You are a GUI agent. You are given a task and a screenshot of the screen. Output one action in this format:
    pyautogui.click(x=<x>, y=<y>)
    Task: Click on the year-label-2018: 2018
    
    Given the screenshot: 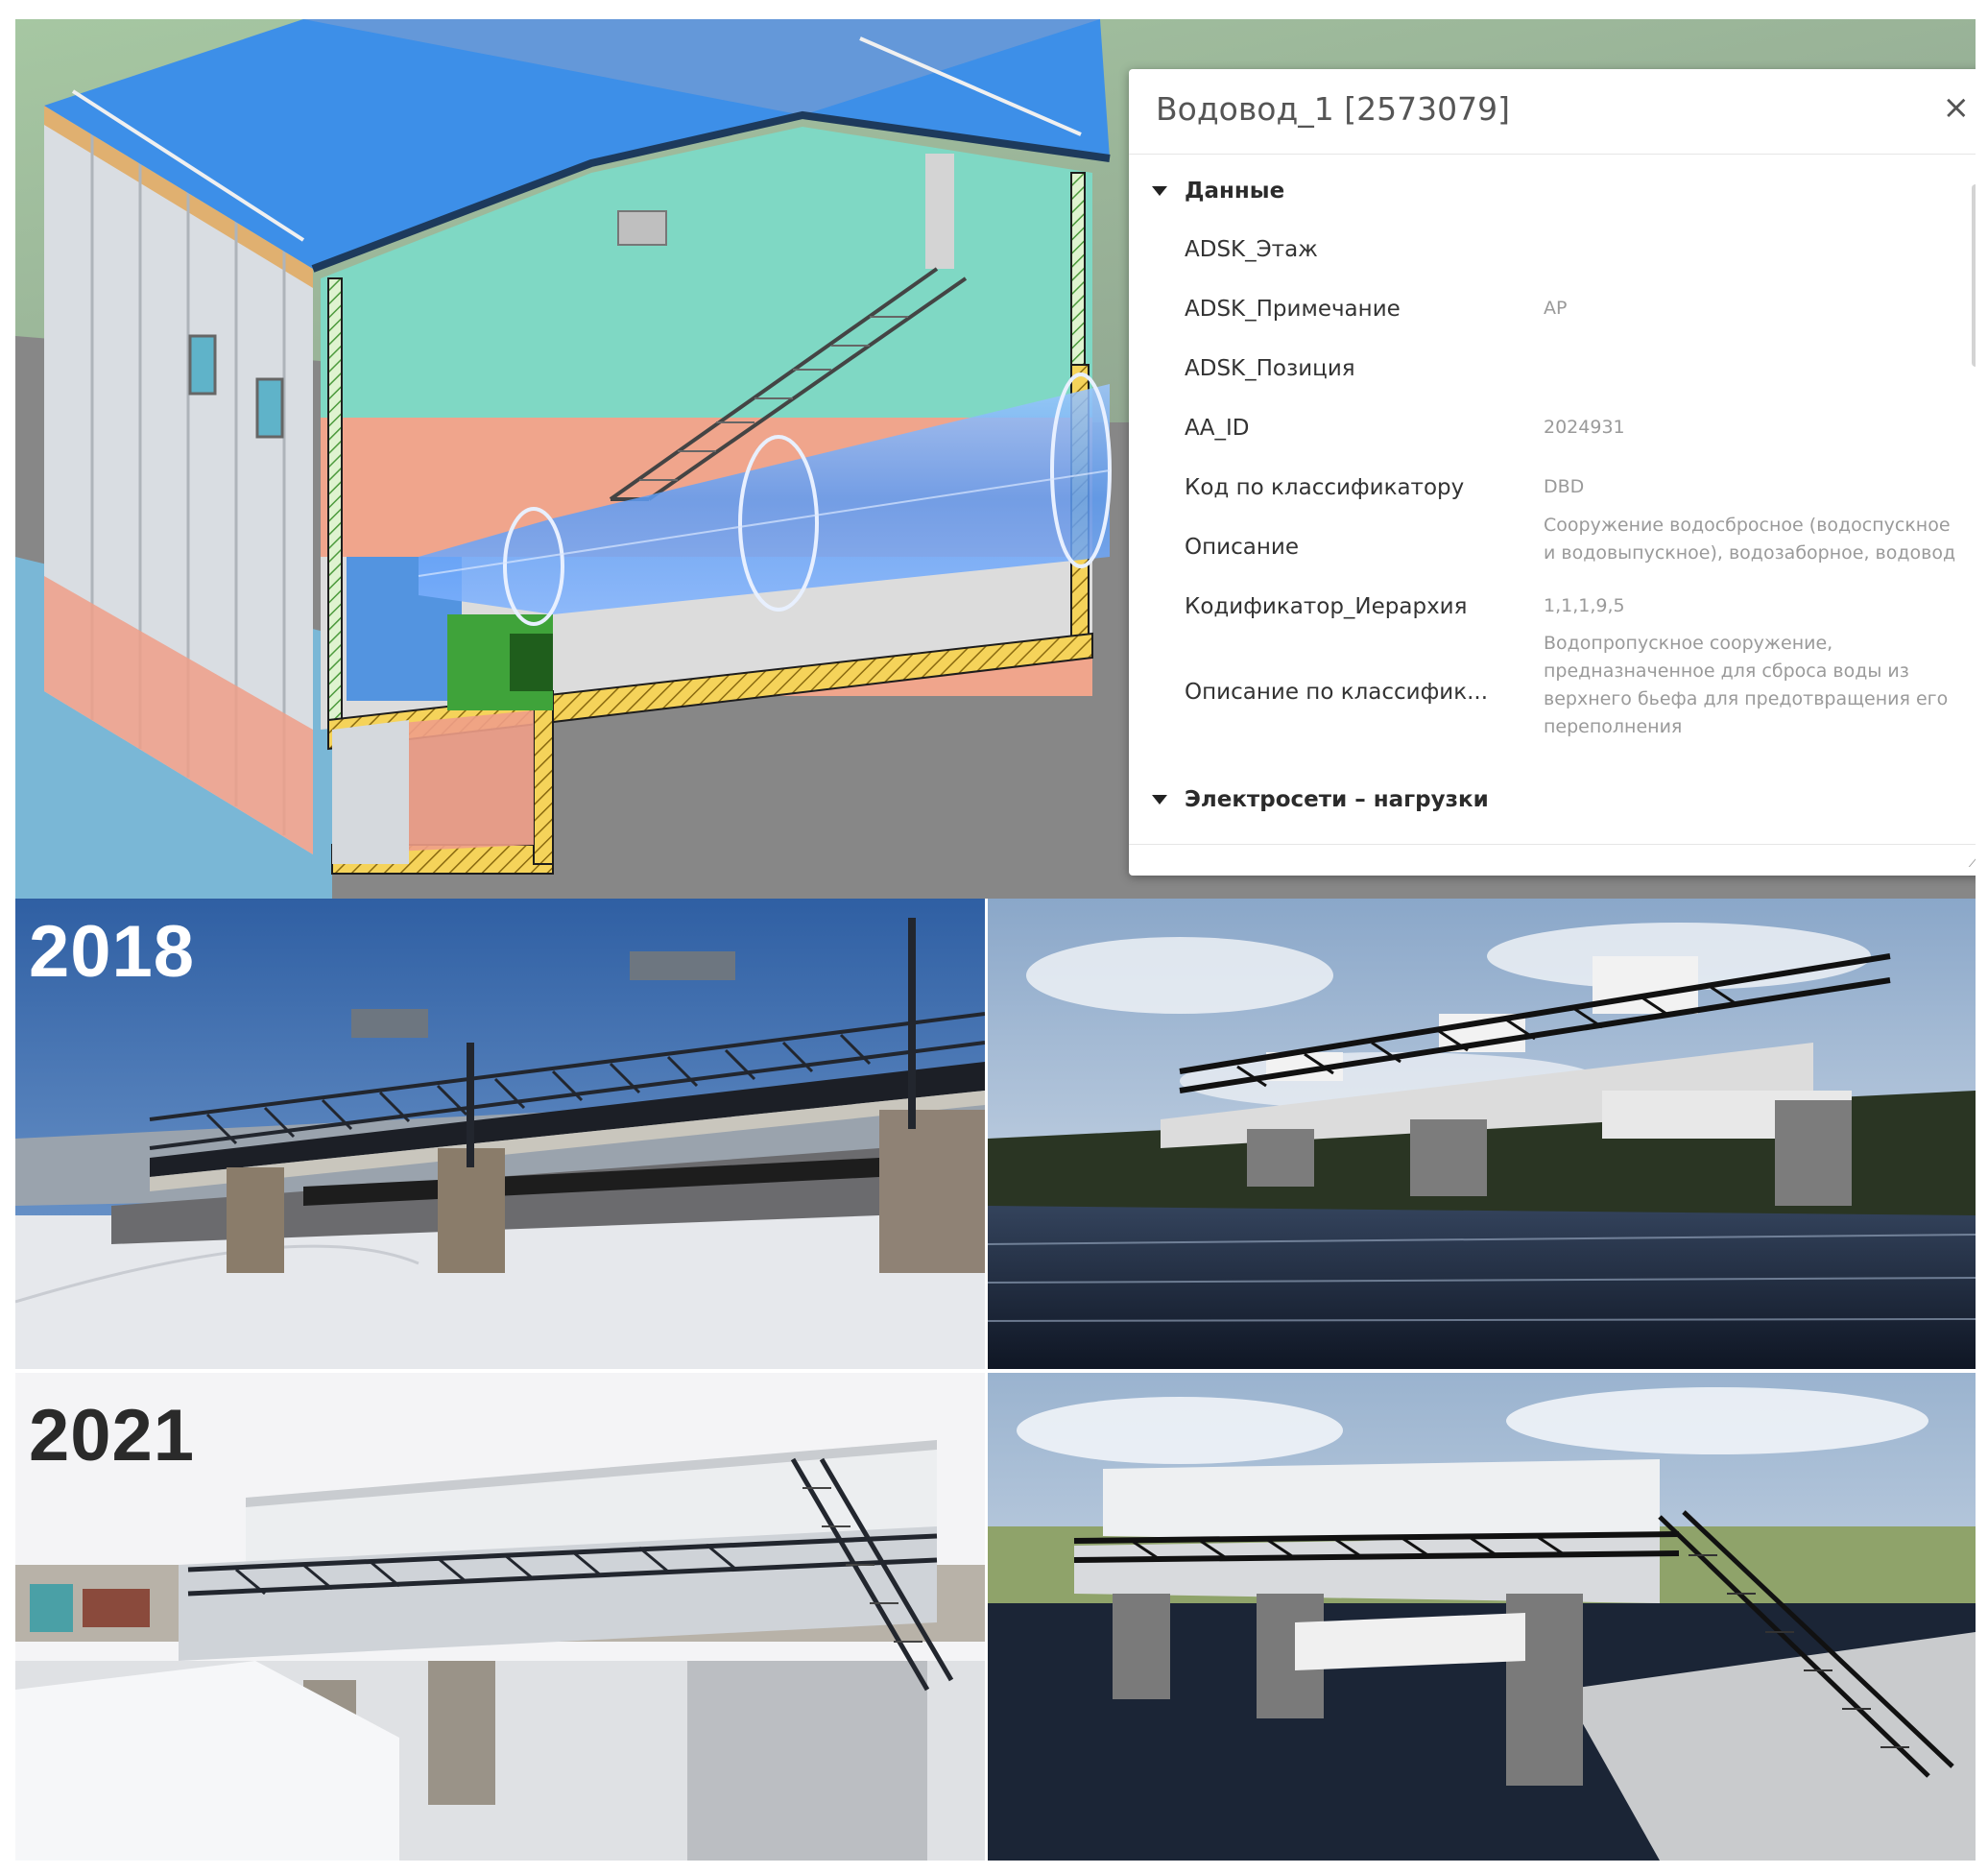 What is the action you would take?
    pyautogui.click(x=112, y=952)
    